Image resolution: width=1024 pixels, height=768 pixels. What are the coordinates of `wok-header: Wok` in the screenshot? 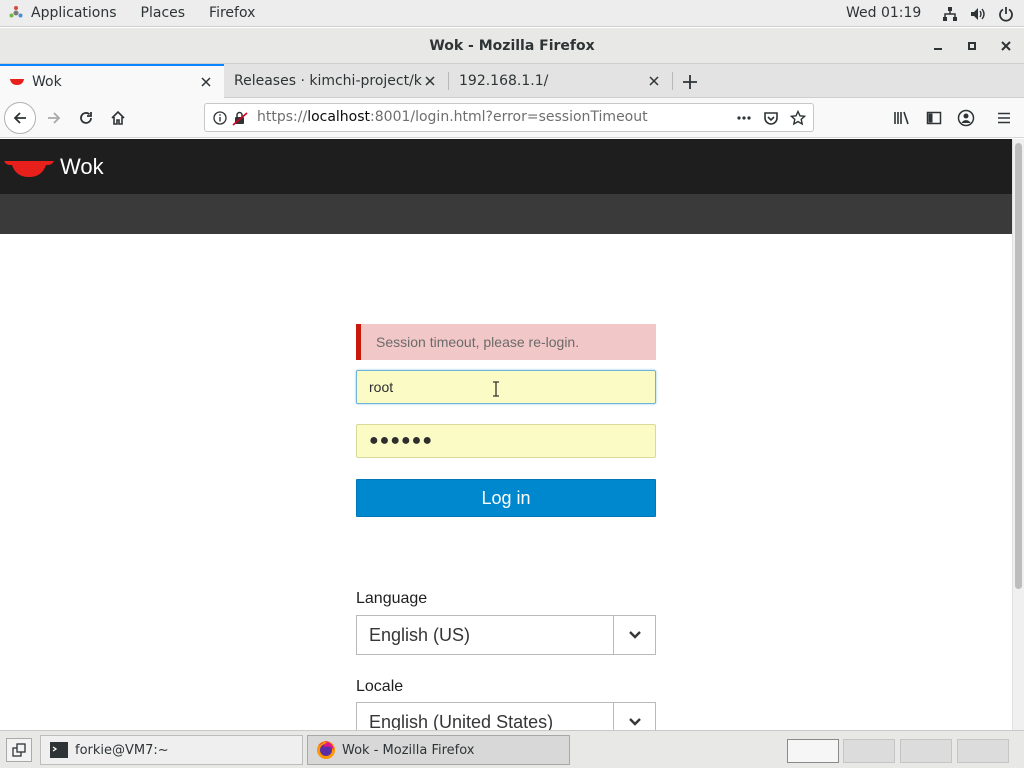 It's located at (506, 166).